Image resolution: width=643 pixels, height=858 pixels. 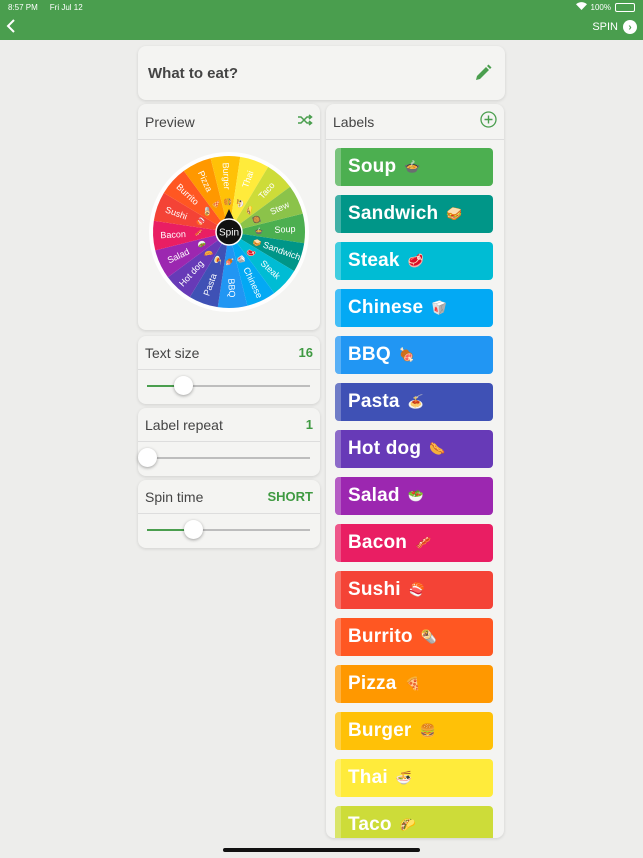 I want to click on pencil-icon, so click(x=483, y=73).